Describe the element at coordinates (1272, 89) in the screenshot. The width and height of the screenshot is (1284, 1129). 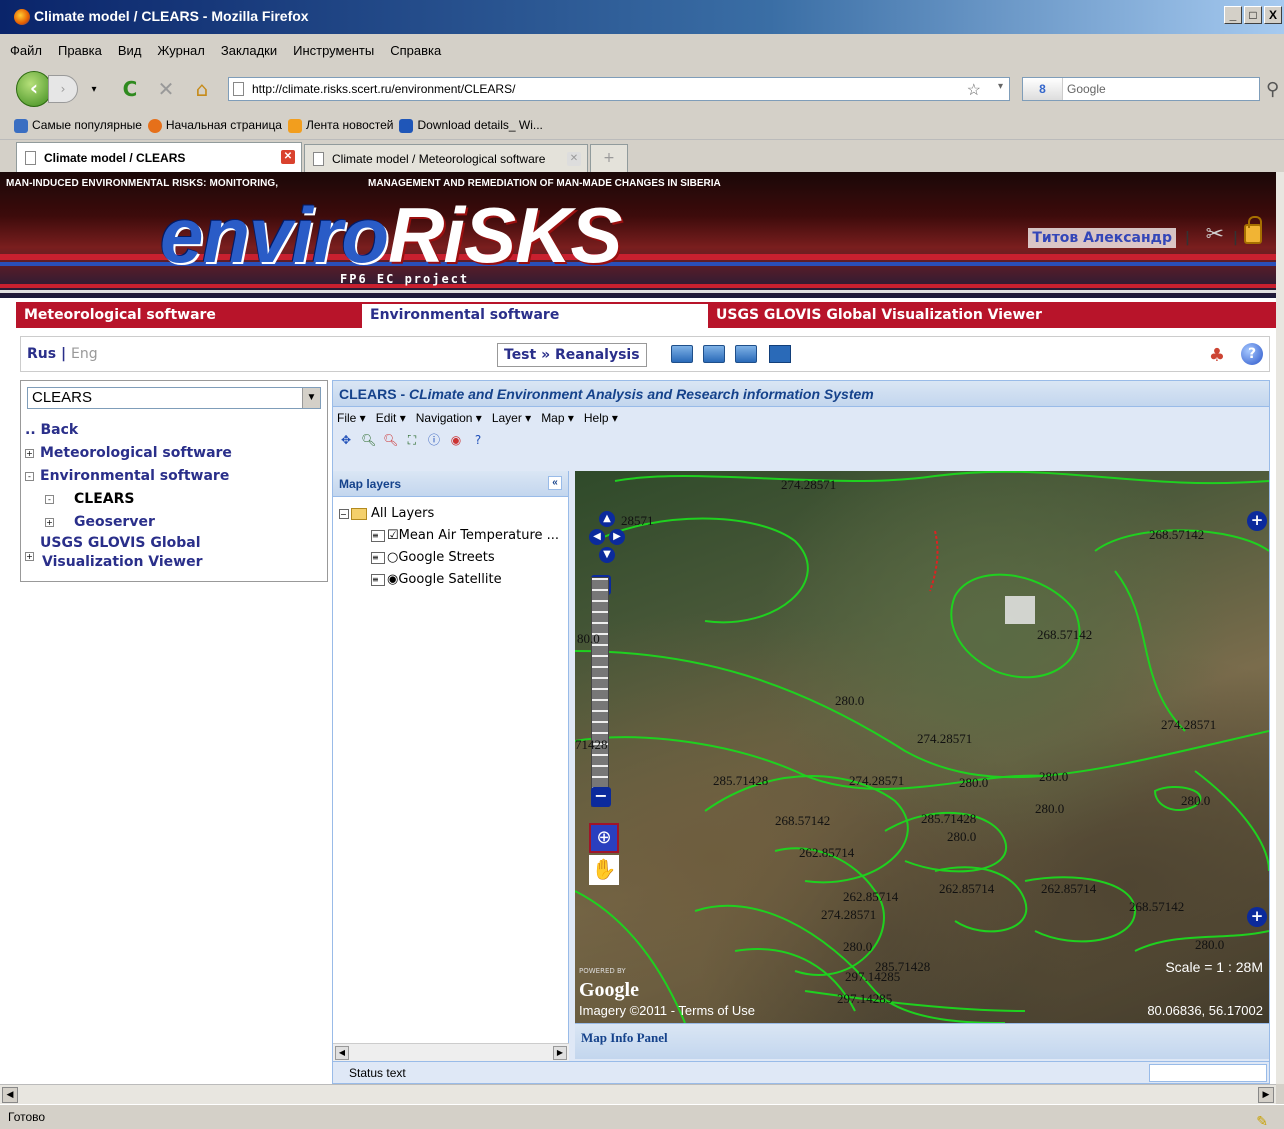
I see `search-icon: ⚲` at that location.